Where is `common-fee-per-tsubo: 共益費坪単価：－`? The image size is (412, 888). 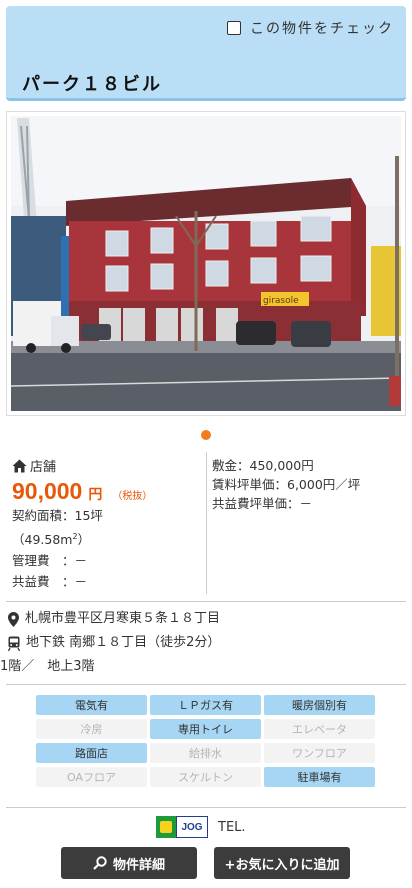 common-fee-per-tsubo: 共益費坪単価：－ is located at coordinates (262, 503).